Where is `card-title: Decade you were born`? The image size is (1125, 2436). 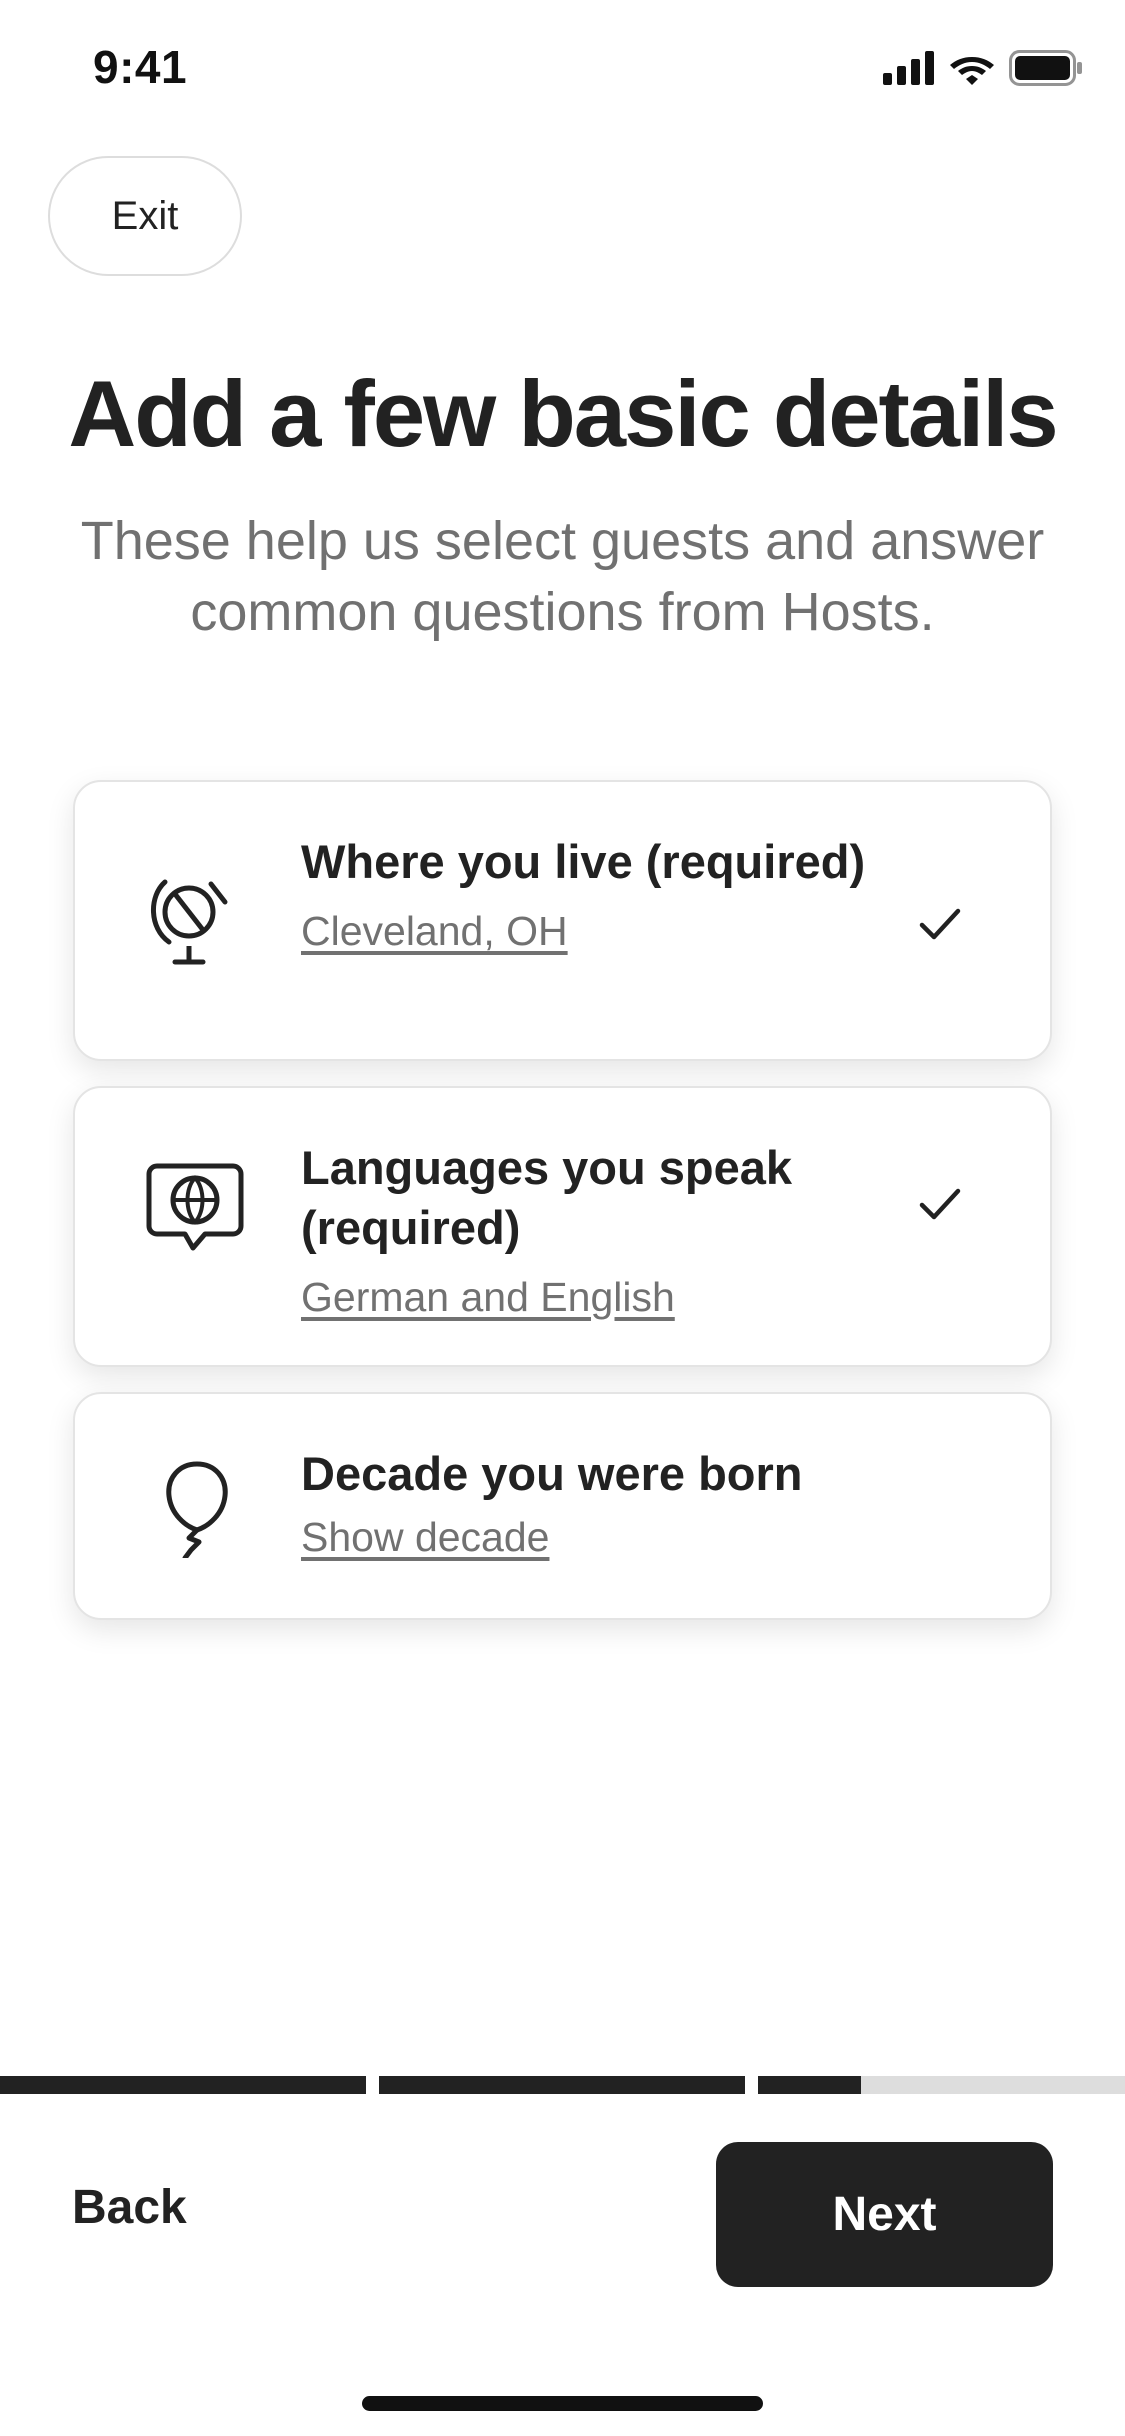 card-title: Decade you were born is located at coordinates (552, 1473).